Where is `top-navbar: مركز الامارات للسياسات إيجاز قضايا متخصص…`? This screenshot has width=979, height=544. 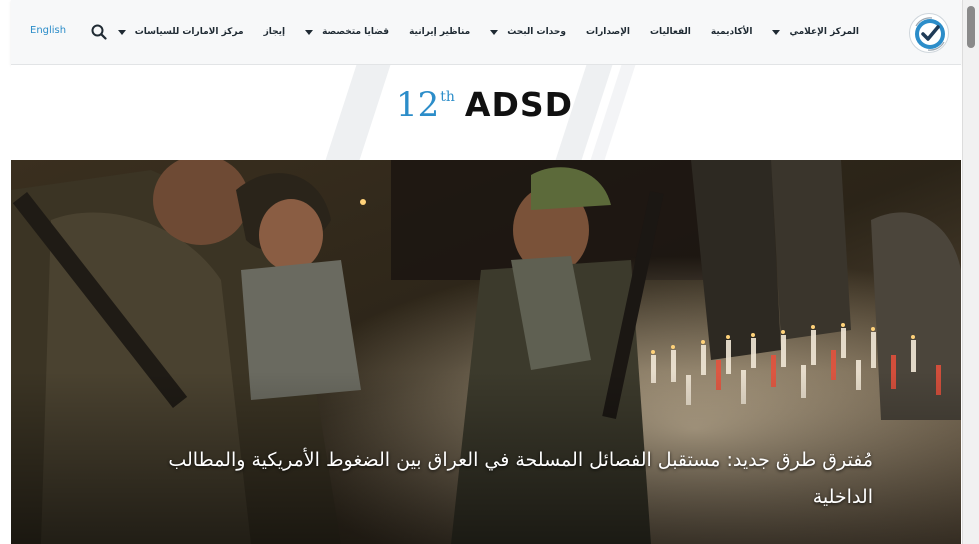
top-navbar: مركز الامارات للسياسات إيجاز قضايا متخصص… is located at coordinates (486, 32).